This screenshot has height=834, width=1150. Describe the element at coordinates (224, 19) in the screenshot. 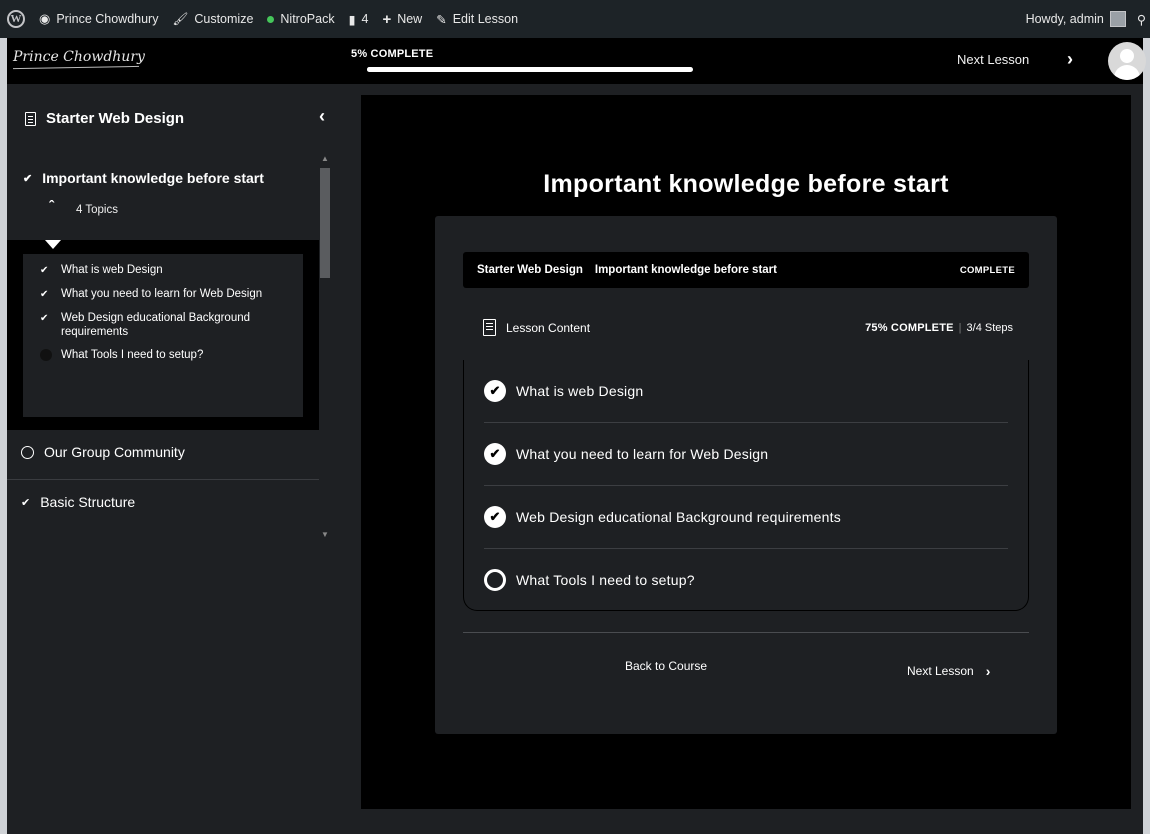

I see `customize-label: Customize` at that location.